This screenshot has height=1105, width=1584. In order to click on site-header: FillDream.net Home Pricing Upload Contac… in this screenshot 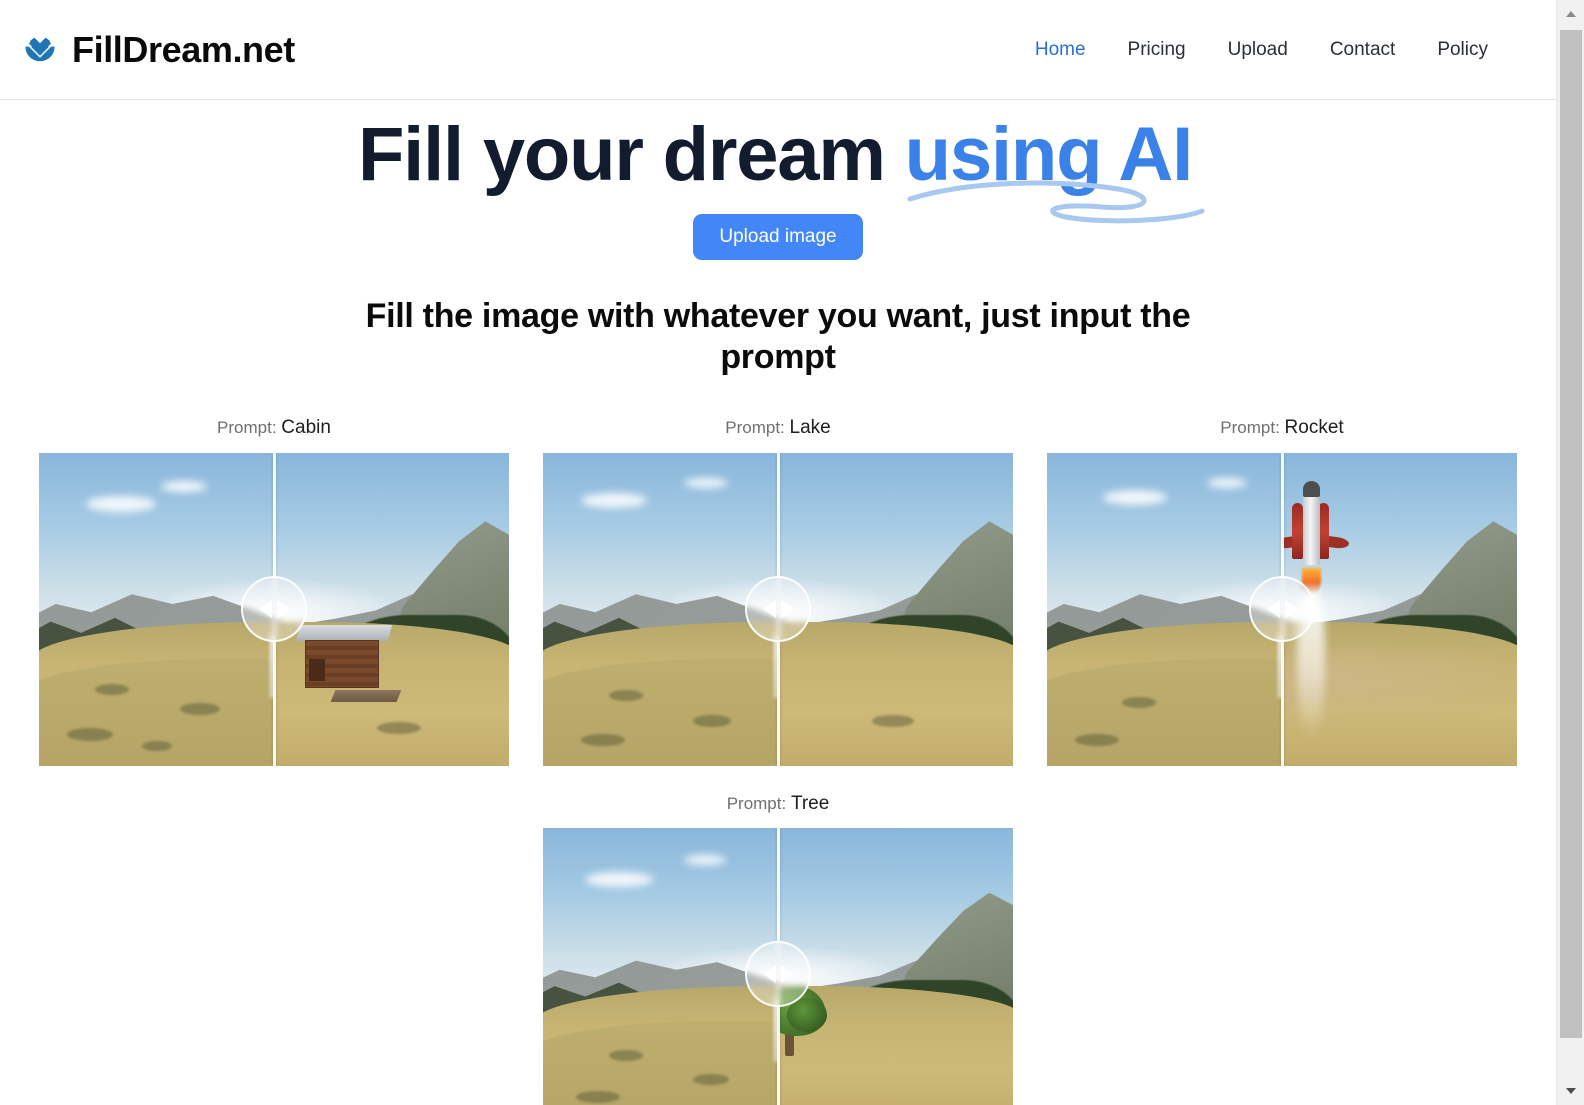, I will do `click(778, 50)`.